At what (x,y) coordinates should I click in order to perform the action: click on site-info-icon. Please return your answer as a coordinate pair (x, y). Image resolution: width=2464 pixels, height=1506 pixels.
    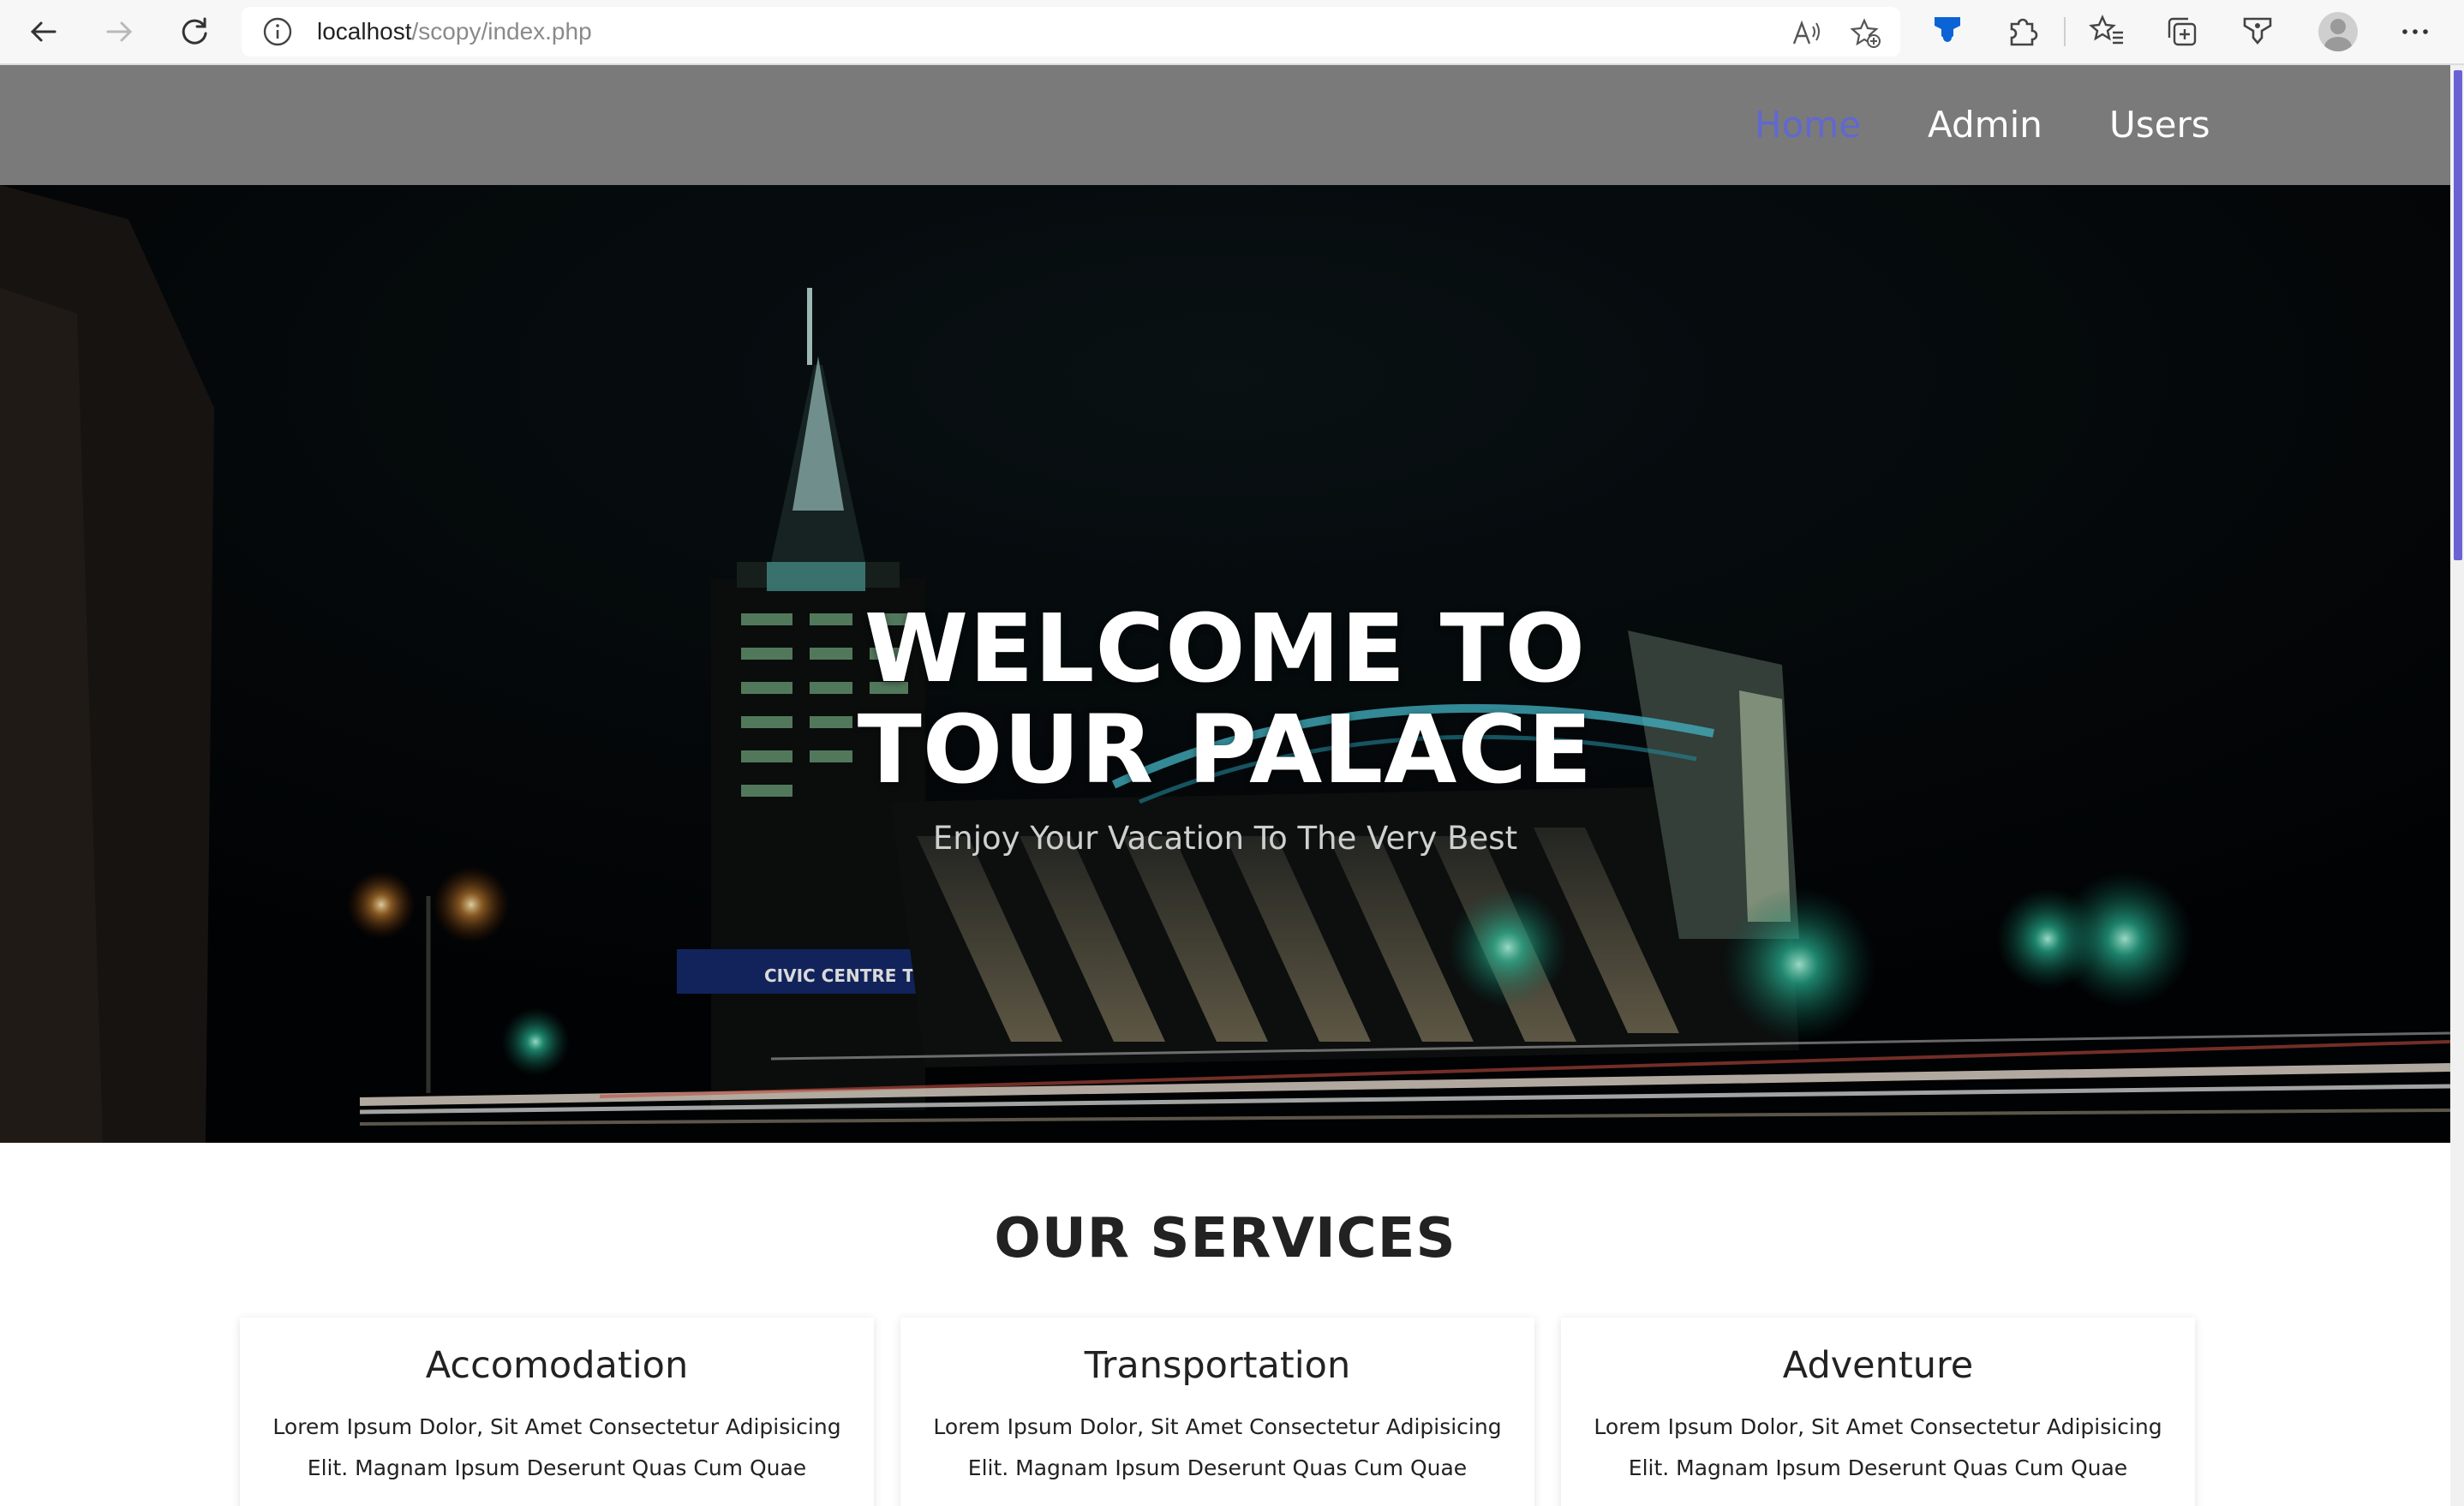
    Looking at the image, I should click on (277, 32).